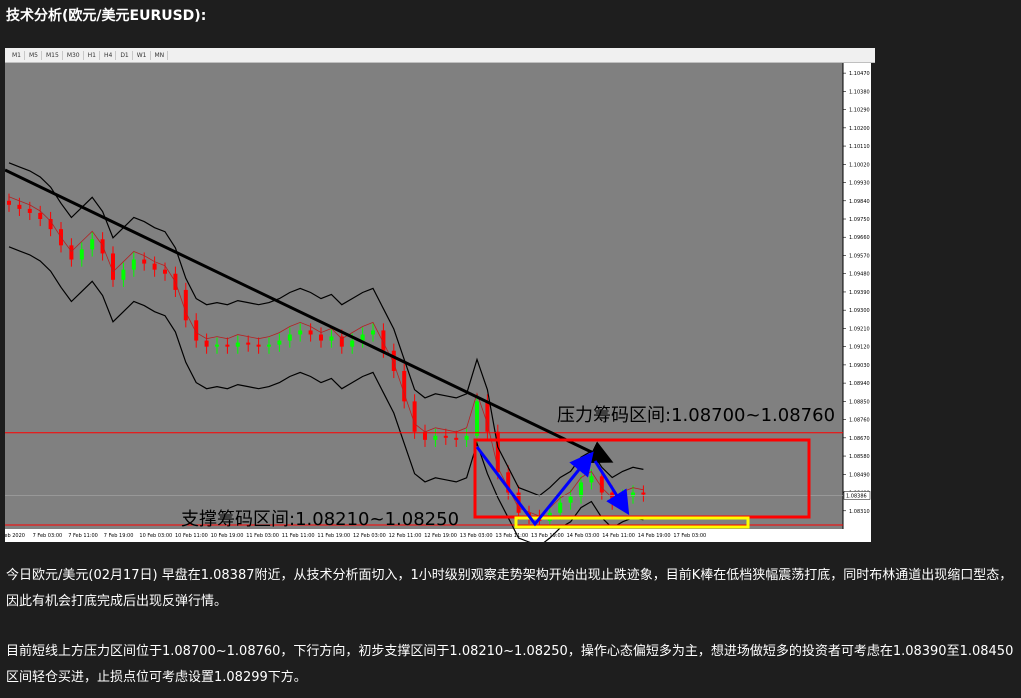 Image resolution: width=1021 pixels, height=698 pixels. Describe the element at coordinates (859, 439) in the screenshot. I see `y-tick-label: 1.08670` at that location.